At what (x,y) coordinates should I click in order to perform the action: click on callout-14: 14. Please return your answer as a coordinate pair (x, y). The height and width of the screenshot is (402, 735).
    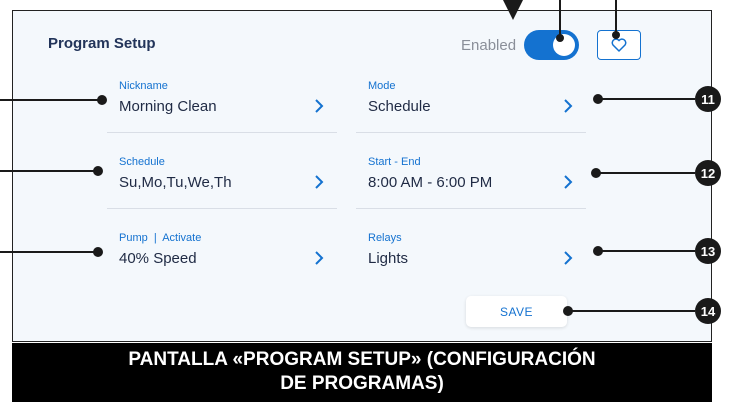
    Looking at the image, I should click on (708, 311).